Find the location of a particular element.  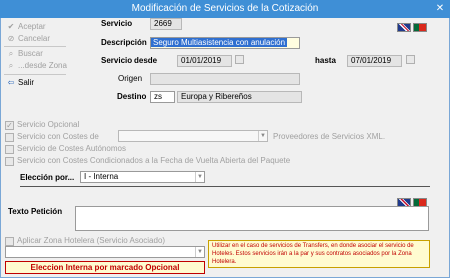

exit-button: ⇦ Salir is located at coordinates (20, 83).